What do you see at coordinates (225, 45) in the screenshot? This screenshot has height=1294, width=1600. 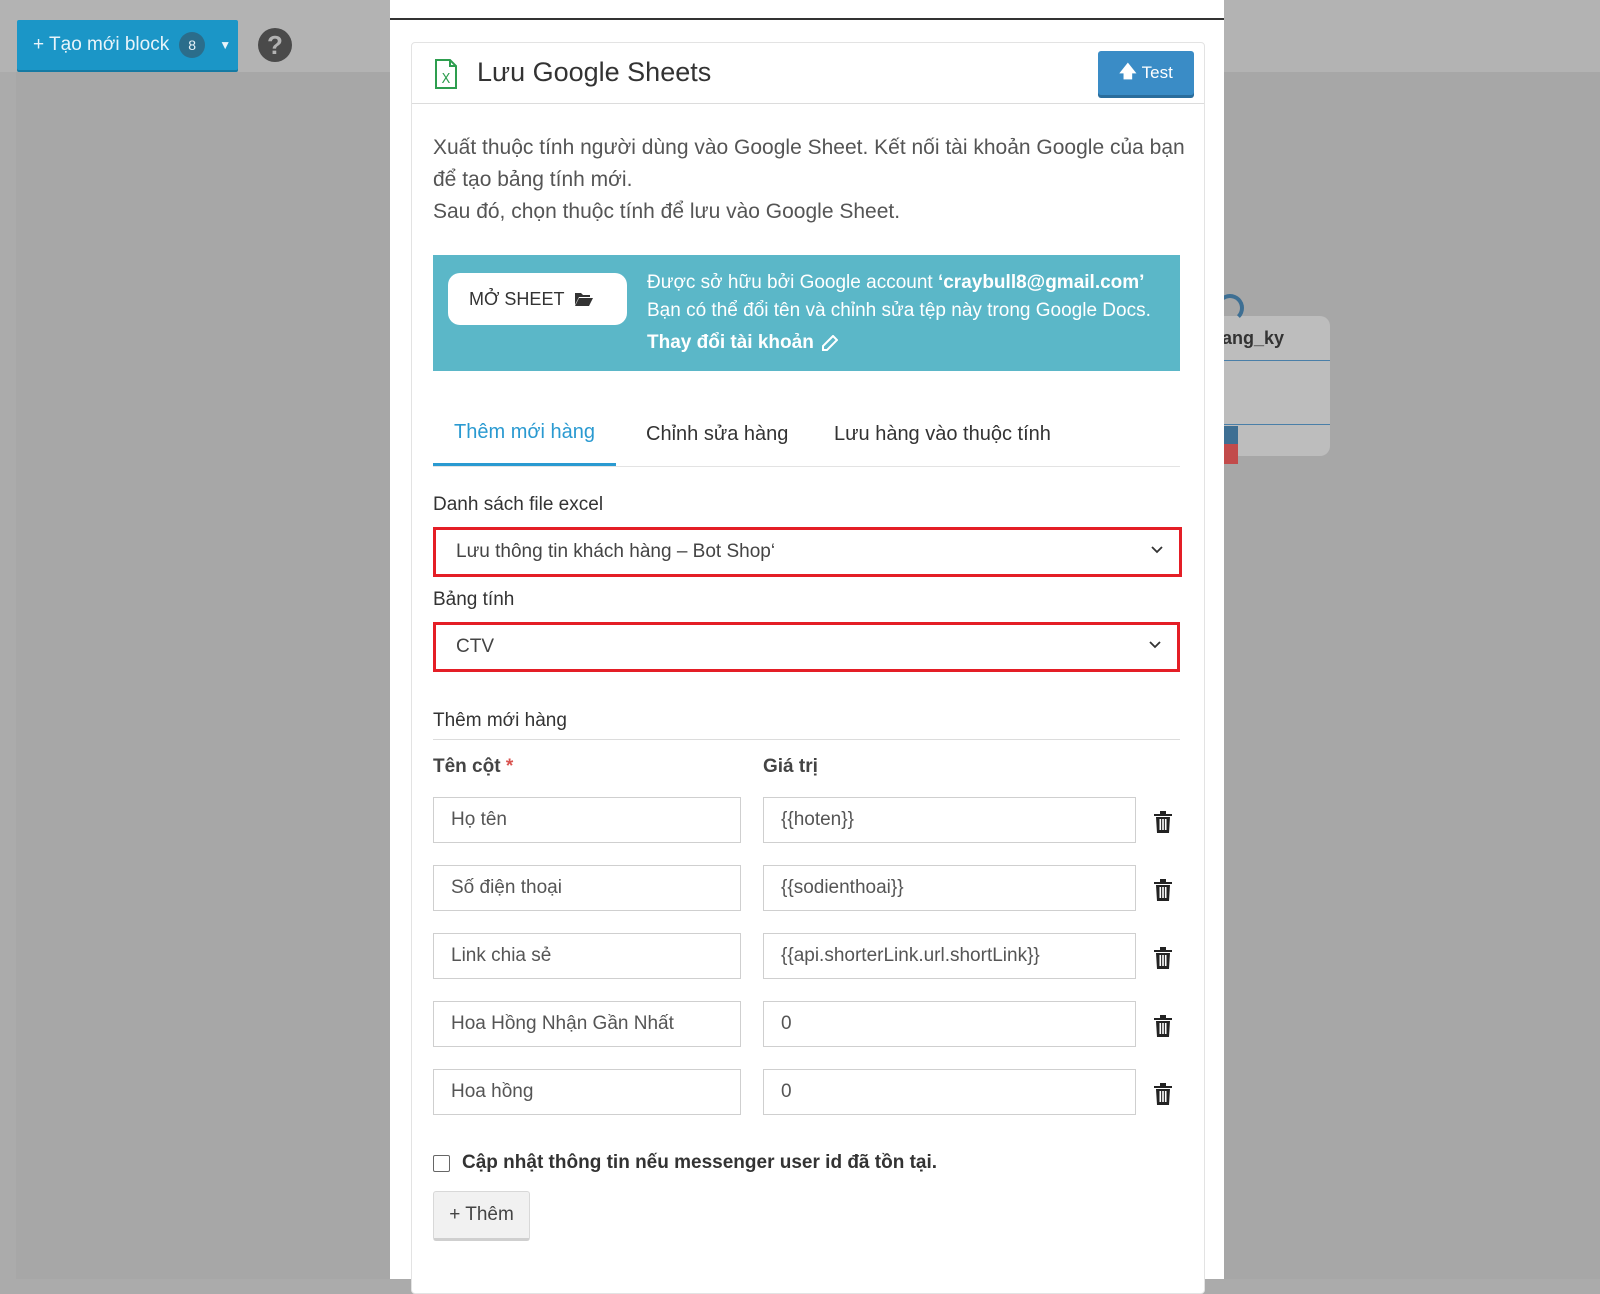 I see `chevron-down-icon: ▼` at bounding box center [225, 45].